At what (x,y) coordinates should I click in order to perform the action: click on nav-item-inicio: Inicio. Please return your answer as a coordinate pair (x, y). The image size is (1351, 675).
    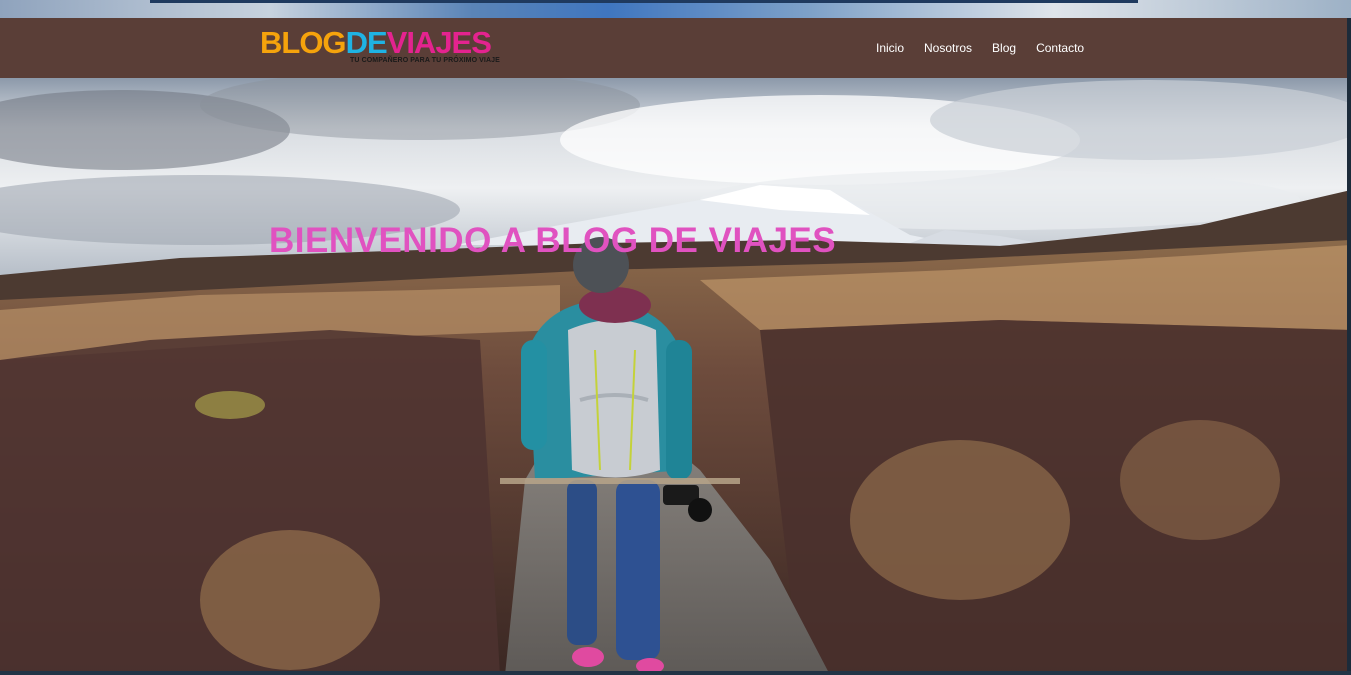
    Looking at the image, I should click on (890, 48).